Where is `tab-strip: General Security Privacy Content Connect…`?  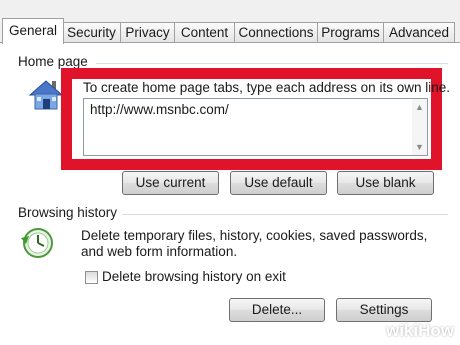
tab-strip: General Security Privacy Content Connect… is located at coordinates (230, 22).